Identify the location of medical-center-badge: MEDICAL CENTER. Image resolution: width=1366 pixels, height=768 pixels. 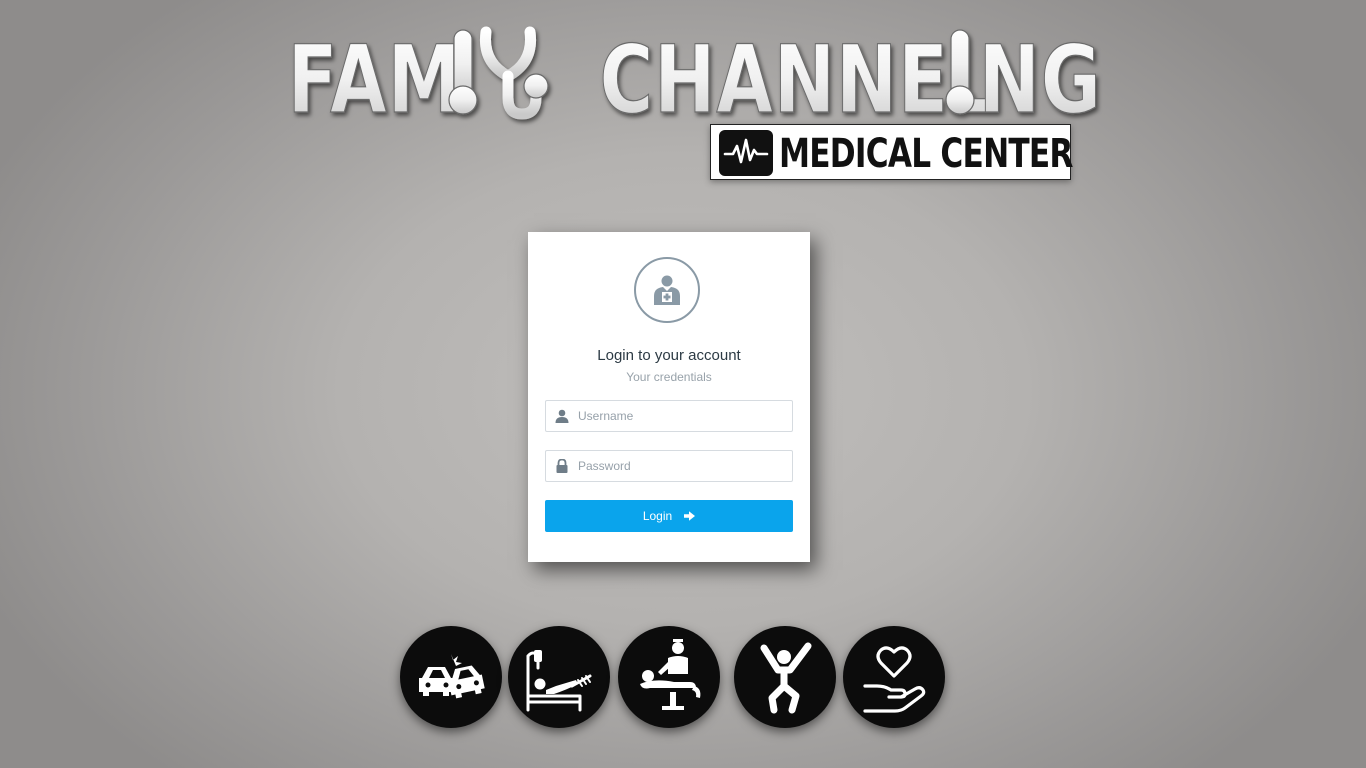
(891, 152).